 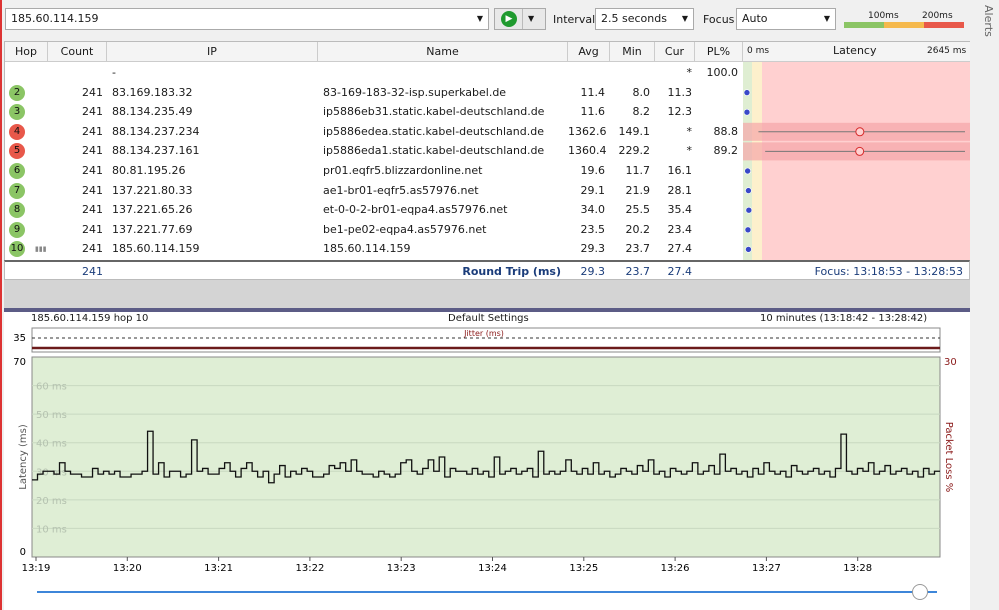 What do you see at coordinates (638, 190) in the screenshot?
I see `hop-min: 21.9` at bounding box center [638, 190].